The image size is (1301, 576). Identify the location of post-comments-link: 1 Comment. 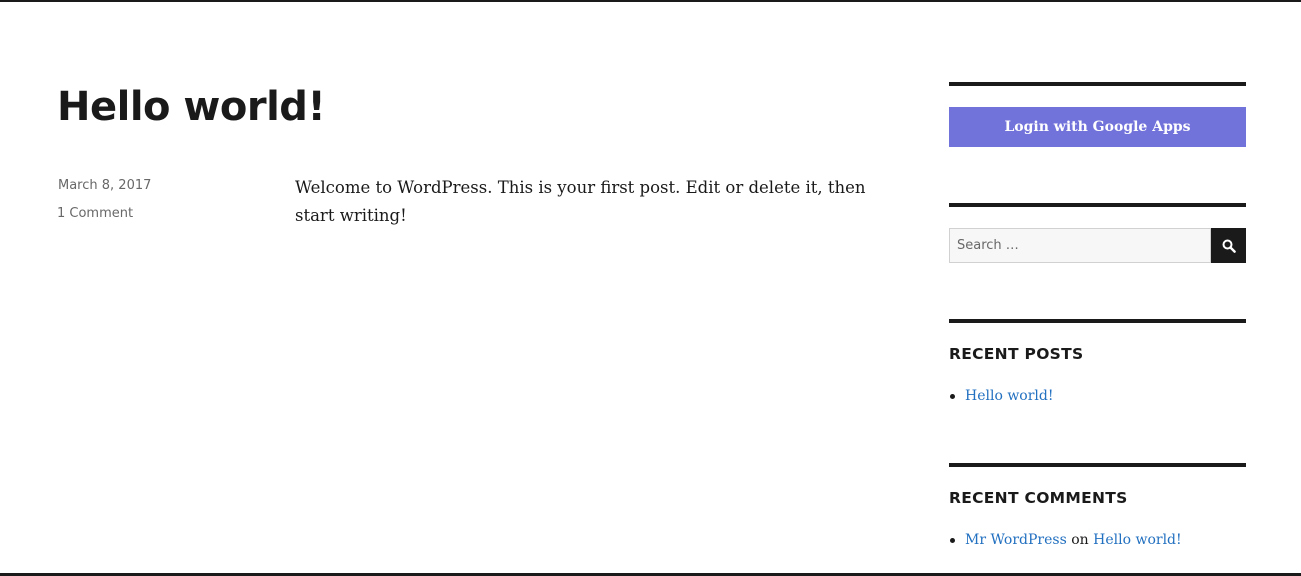
(95, 214).